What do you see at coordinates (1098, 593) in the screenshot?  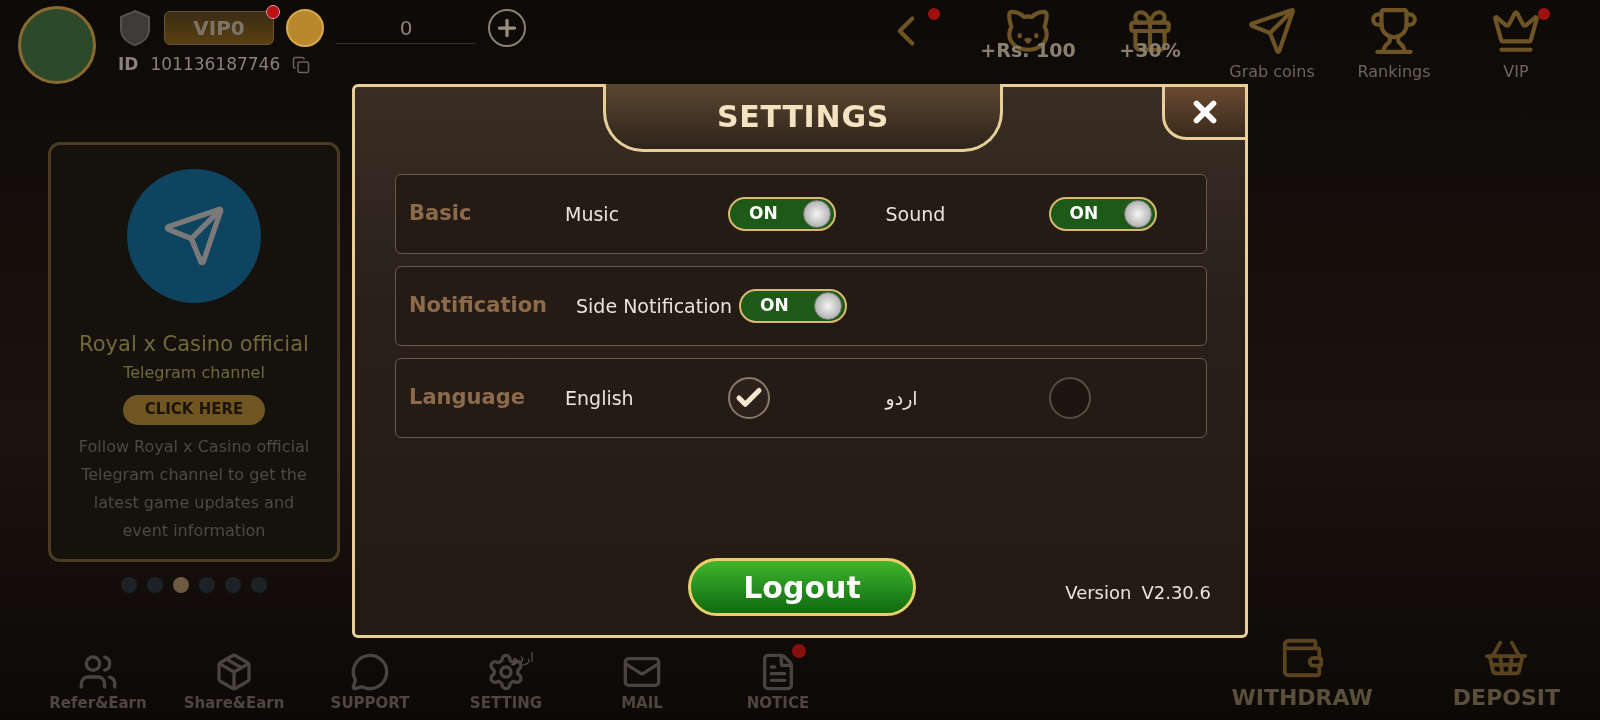 I see `version-label: Version` at bounding box center [1098, 593].